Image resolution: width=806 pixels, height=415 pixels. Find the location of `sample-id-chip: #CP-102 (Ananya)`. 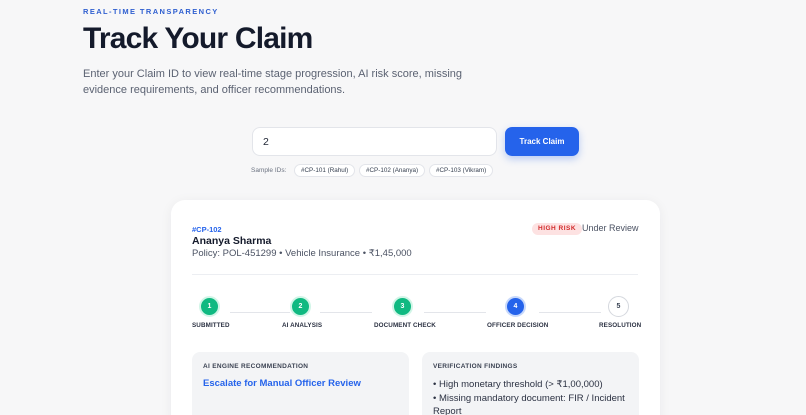

sample-id-chip: #CP-102 (Ananya) is located at coordinates (392, 170).